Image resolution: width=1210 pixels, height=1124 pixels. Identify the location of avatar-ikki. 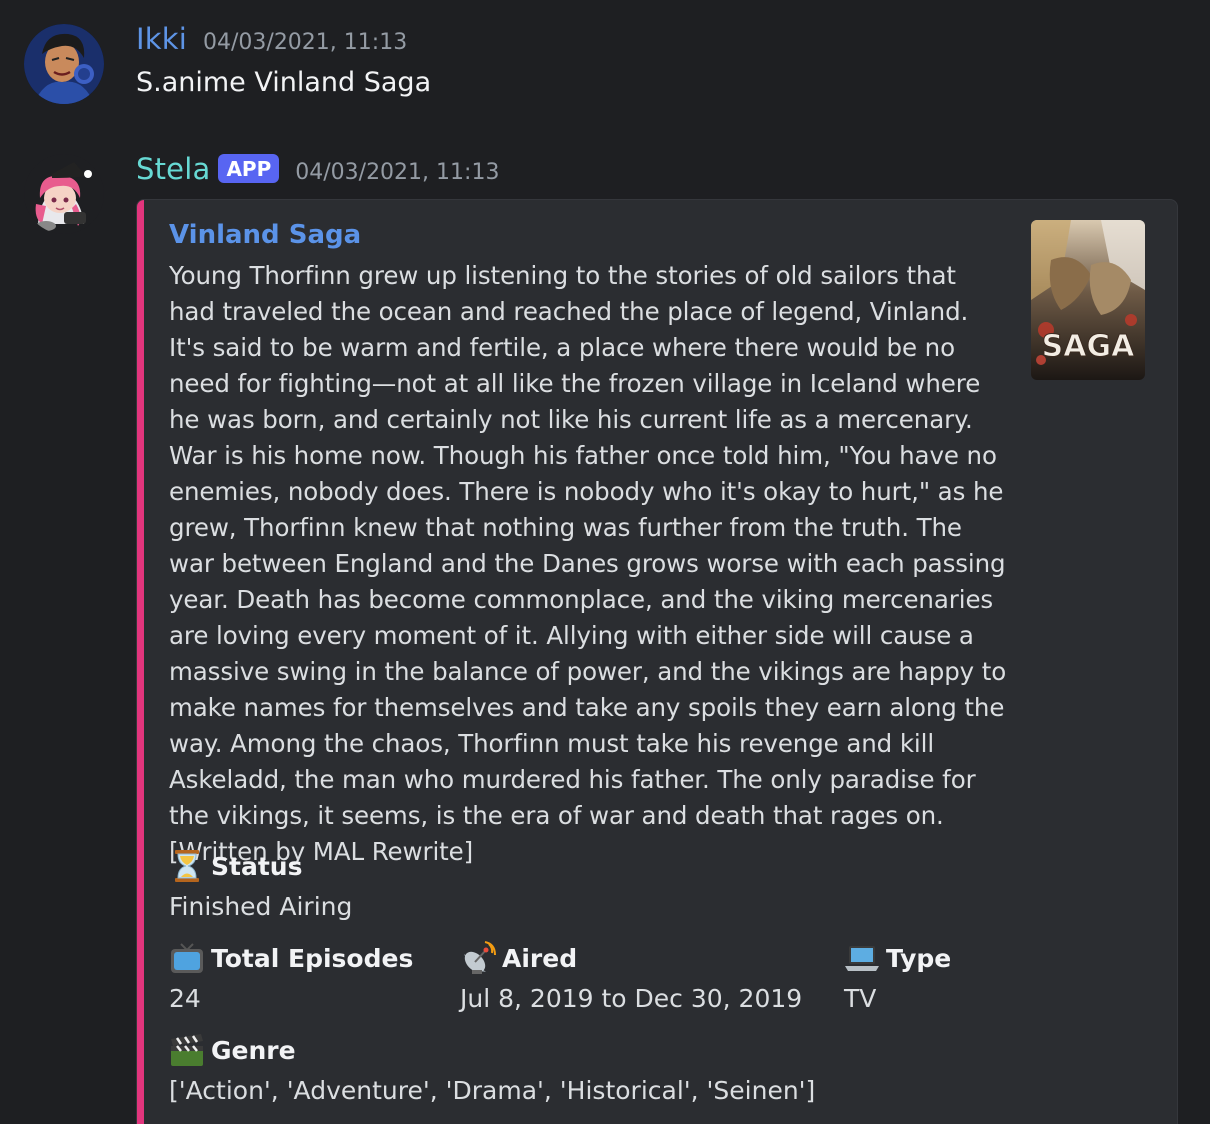
(64, 64).